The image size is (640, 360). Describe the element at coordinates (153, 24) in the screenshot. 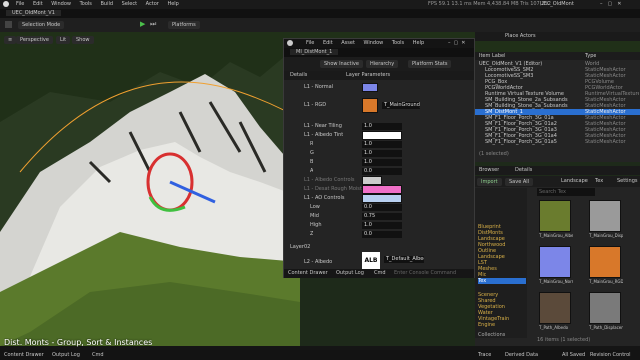

I see `skip-icon: ⏭` at that location.